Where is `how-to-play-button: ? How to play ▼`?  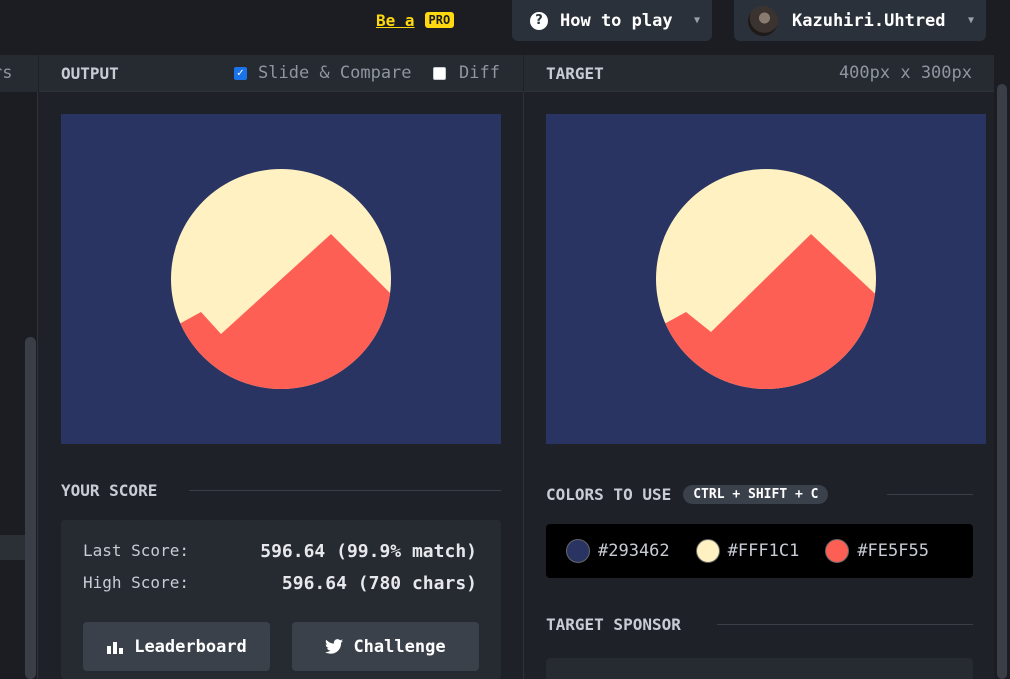 how-to-play-button: ? How to play ▼ is located at coordinates (612, 20).